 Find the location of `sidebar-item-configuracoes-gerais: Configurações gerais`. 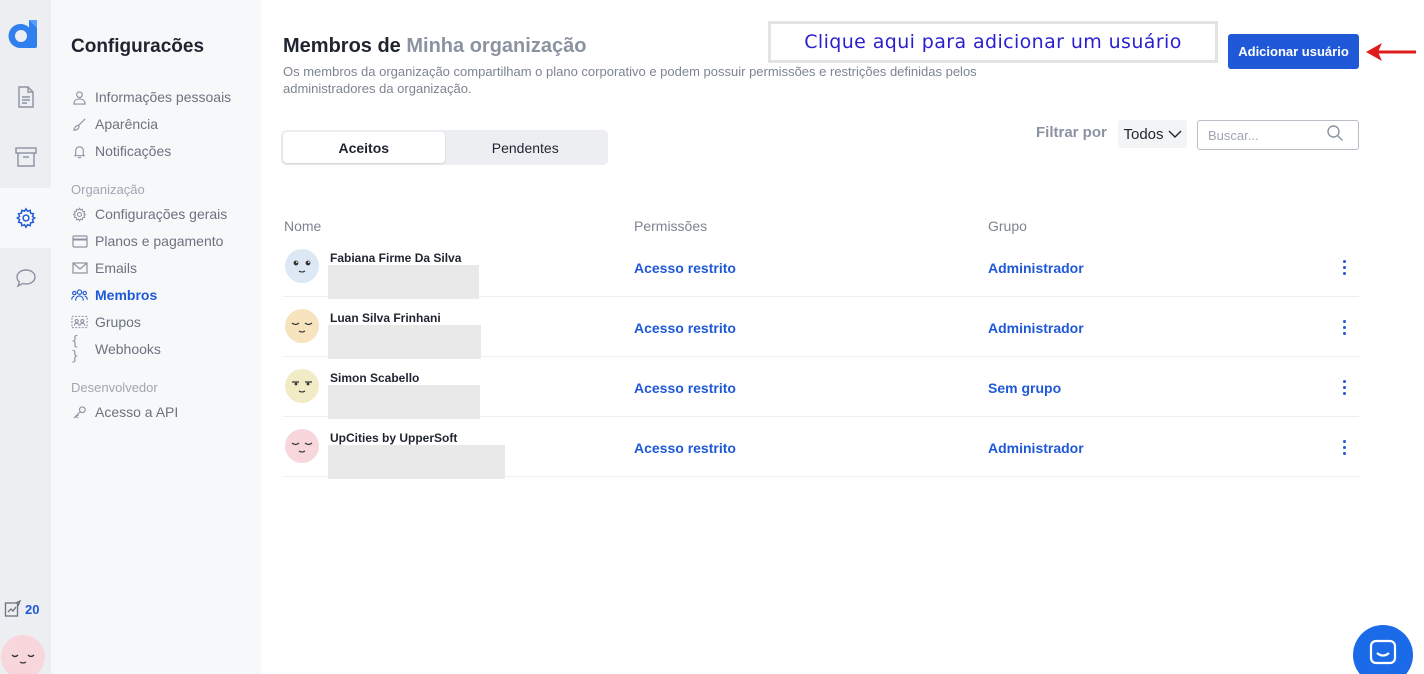

sidebar-item-configuracoes-gerais: Configurações gerais is located at coordinates (149, 214).